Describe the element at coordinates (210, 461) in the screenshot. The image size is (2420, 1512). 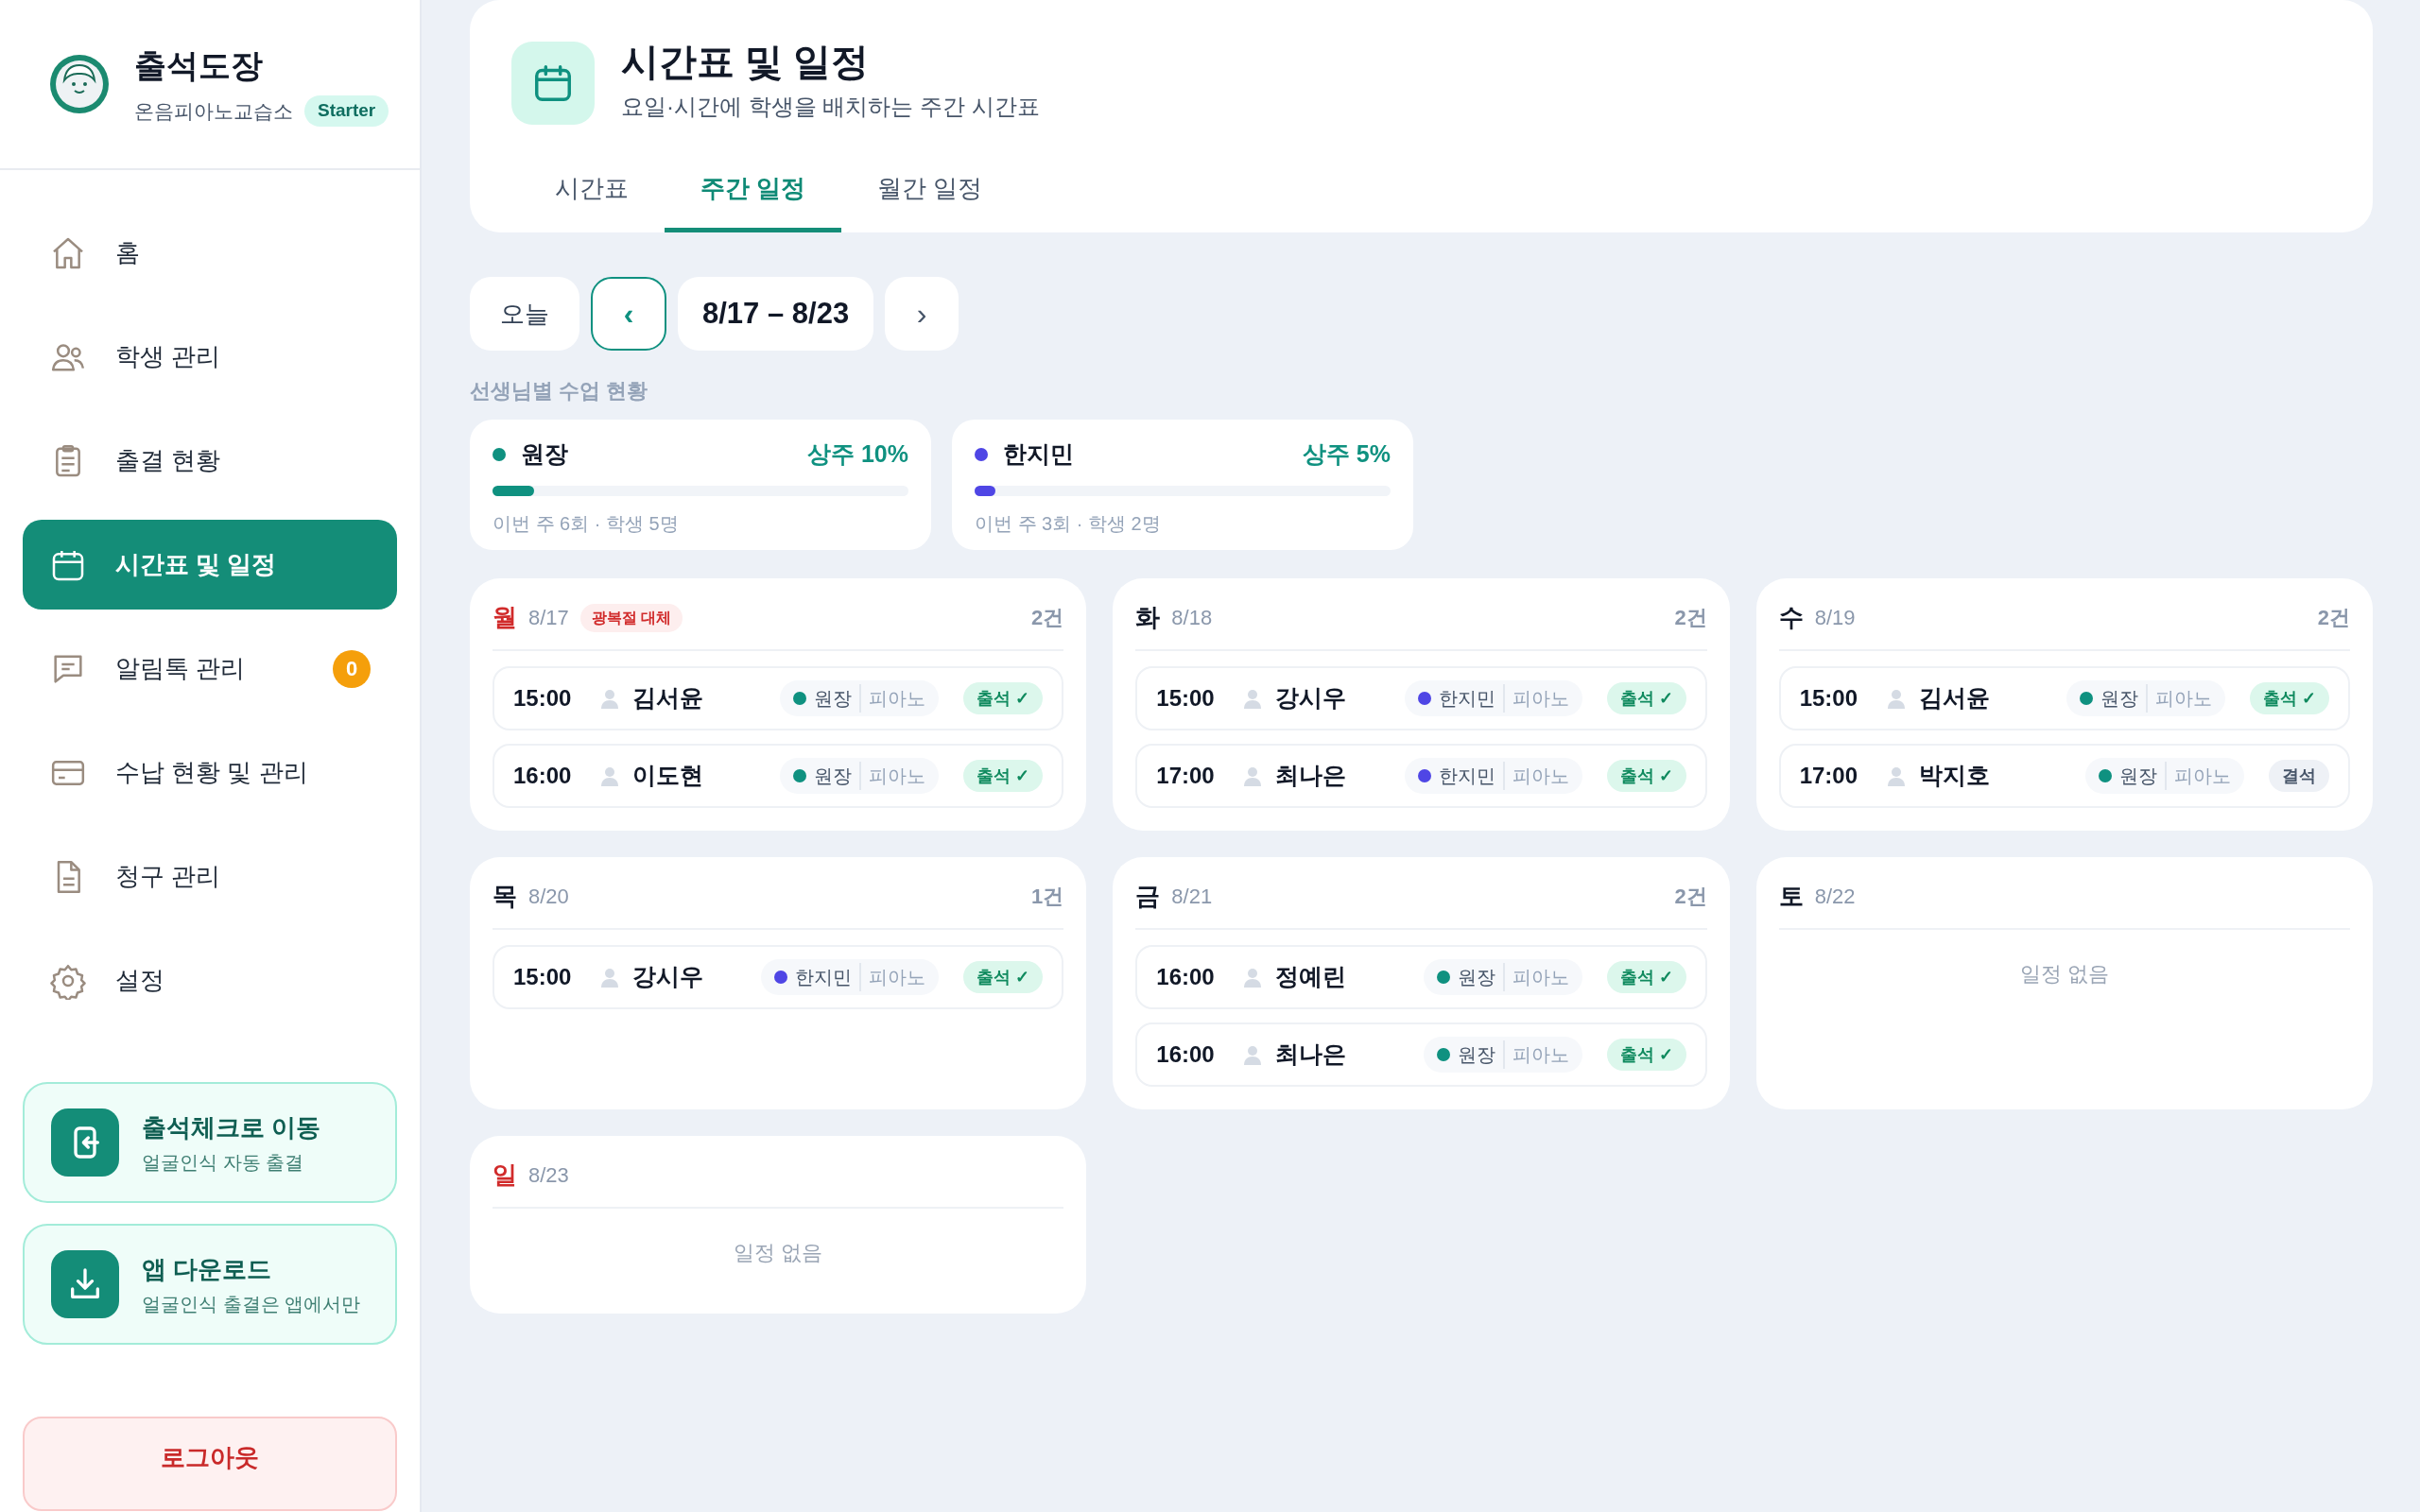
I see `nav-item: 출결 현황` at that location.